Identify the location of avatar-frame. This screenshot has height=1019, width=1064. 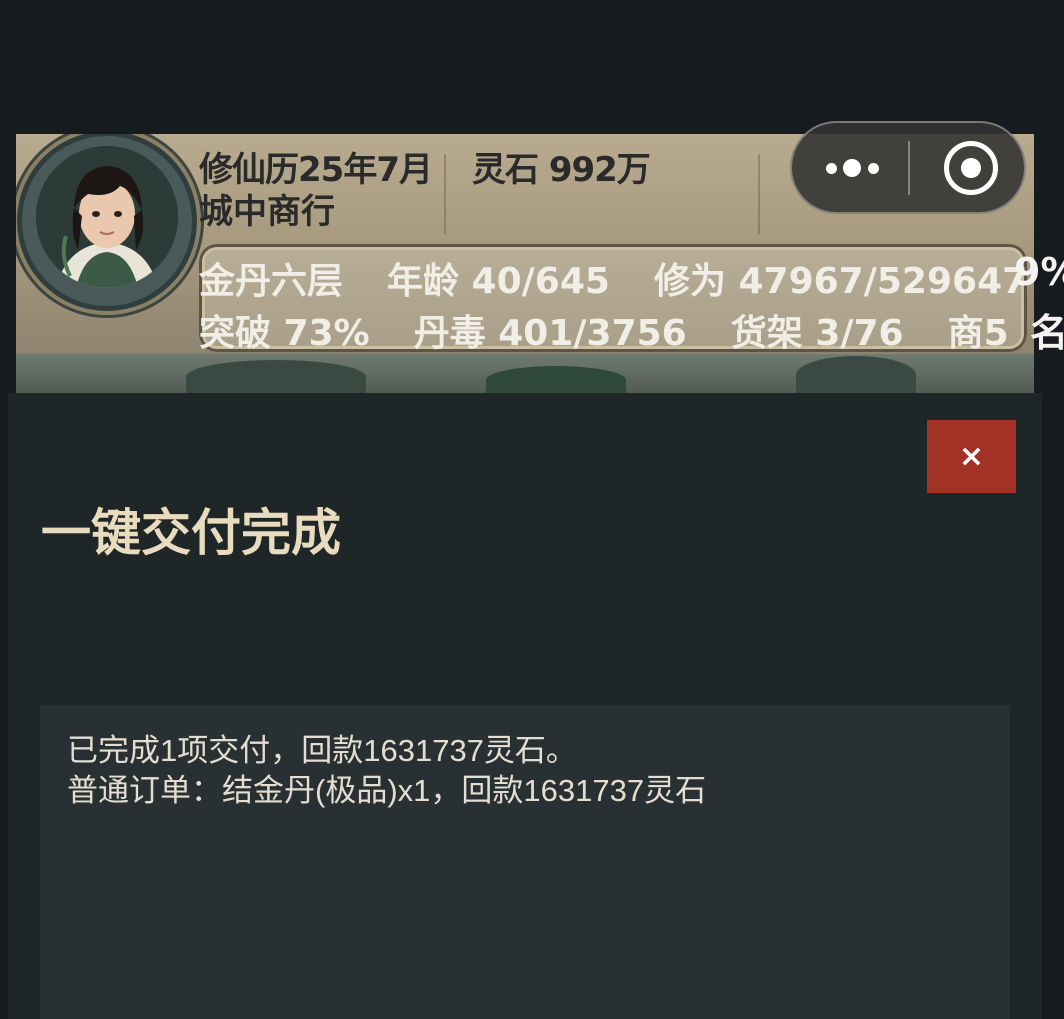
(107, 221).